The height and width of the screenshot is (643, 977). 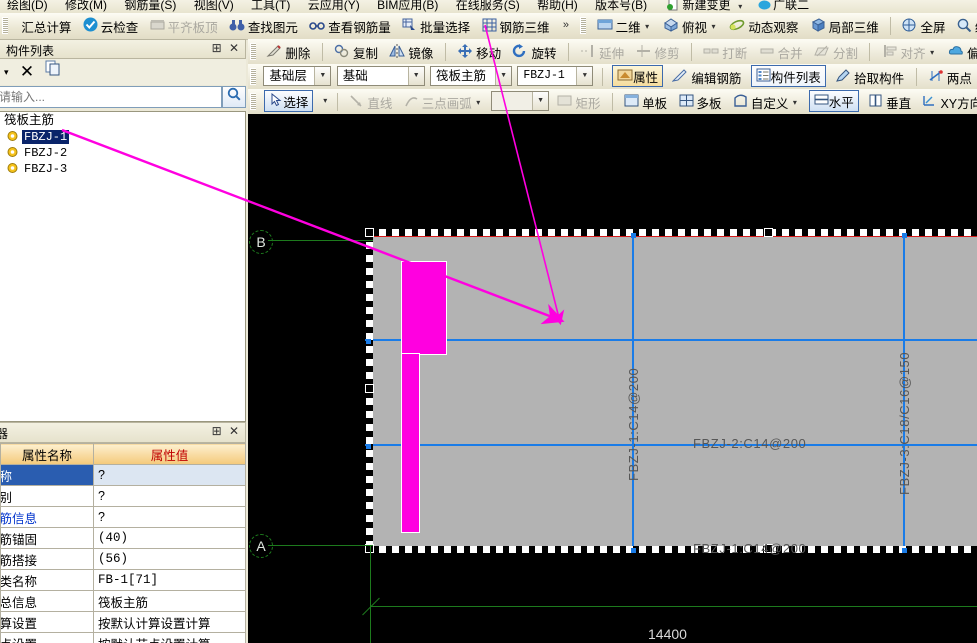 What do you see at coordinates (923, 26) in the screenshot?
I see `fullscreen-button: 全屏` at bounding box center [923, 26].